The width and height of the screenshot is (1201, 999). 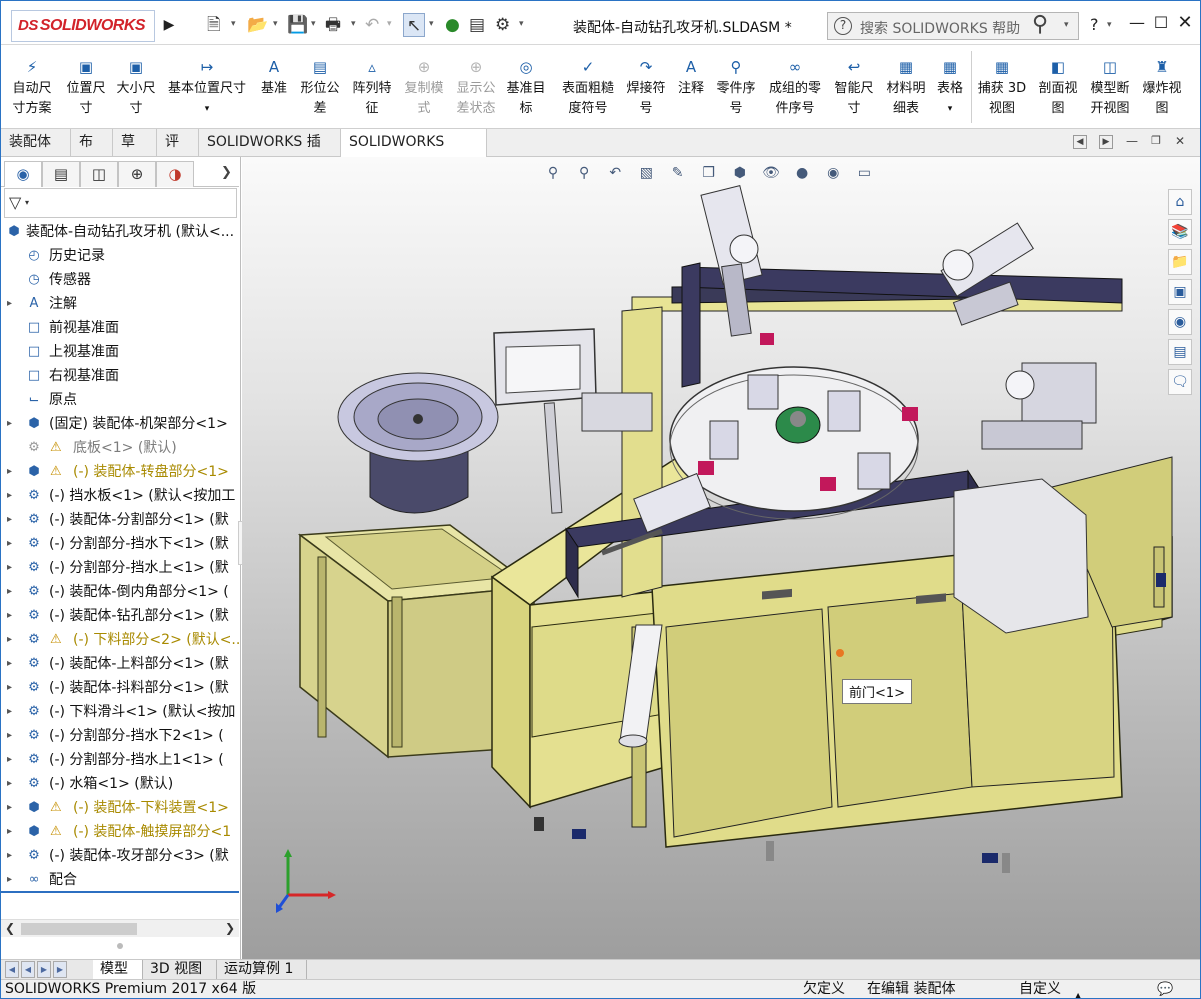 What do you see at coordinates (270, 153) in the screenshot?
I see `tab-4: SOLIDWORKS 插件` at bounding box center [270, 153].